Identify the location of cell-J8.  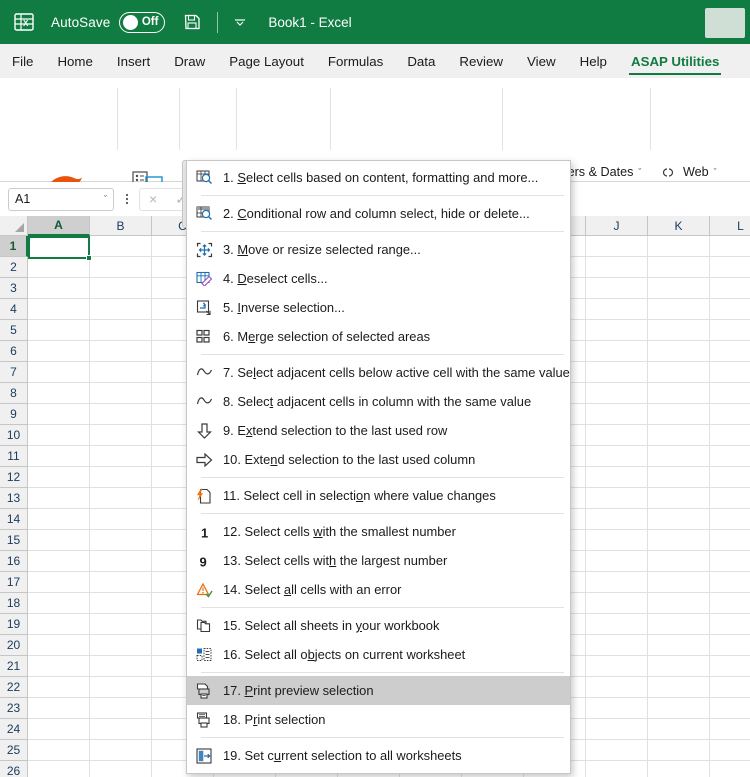
(617, 393).